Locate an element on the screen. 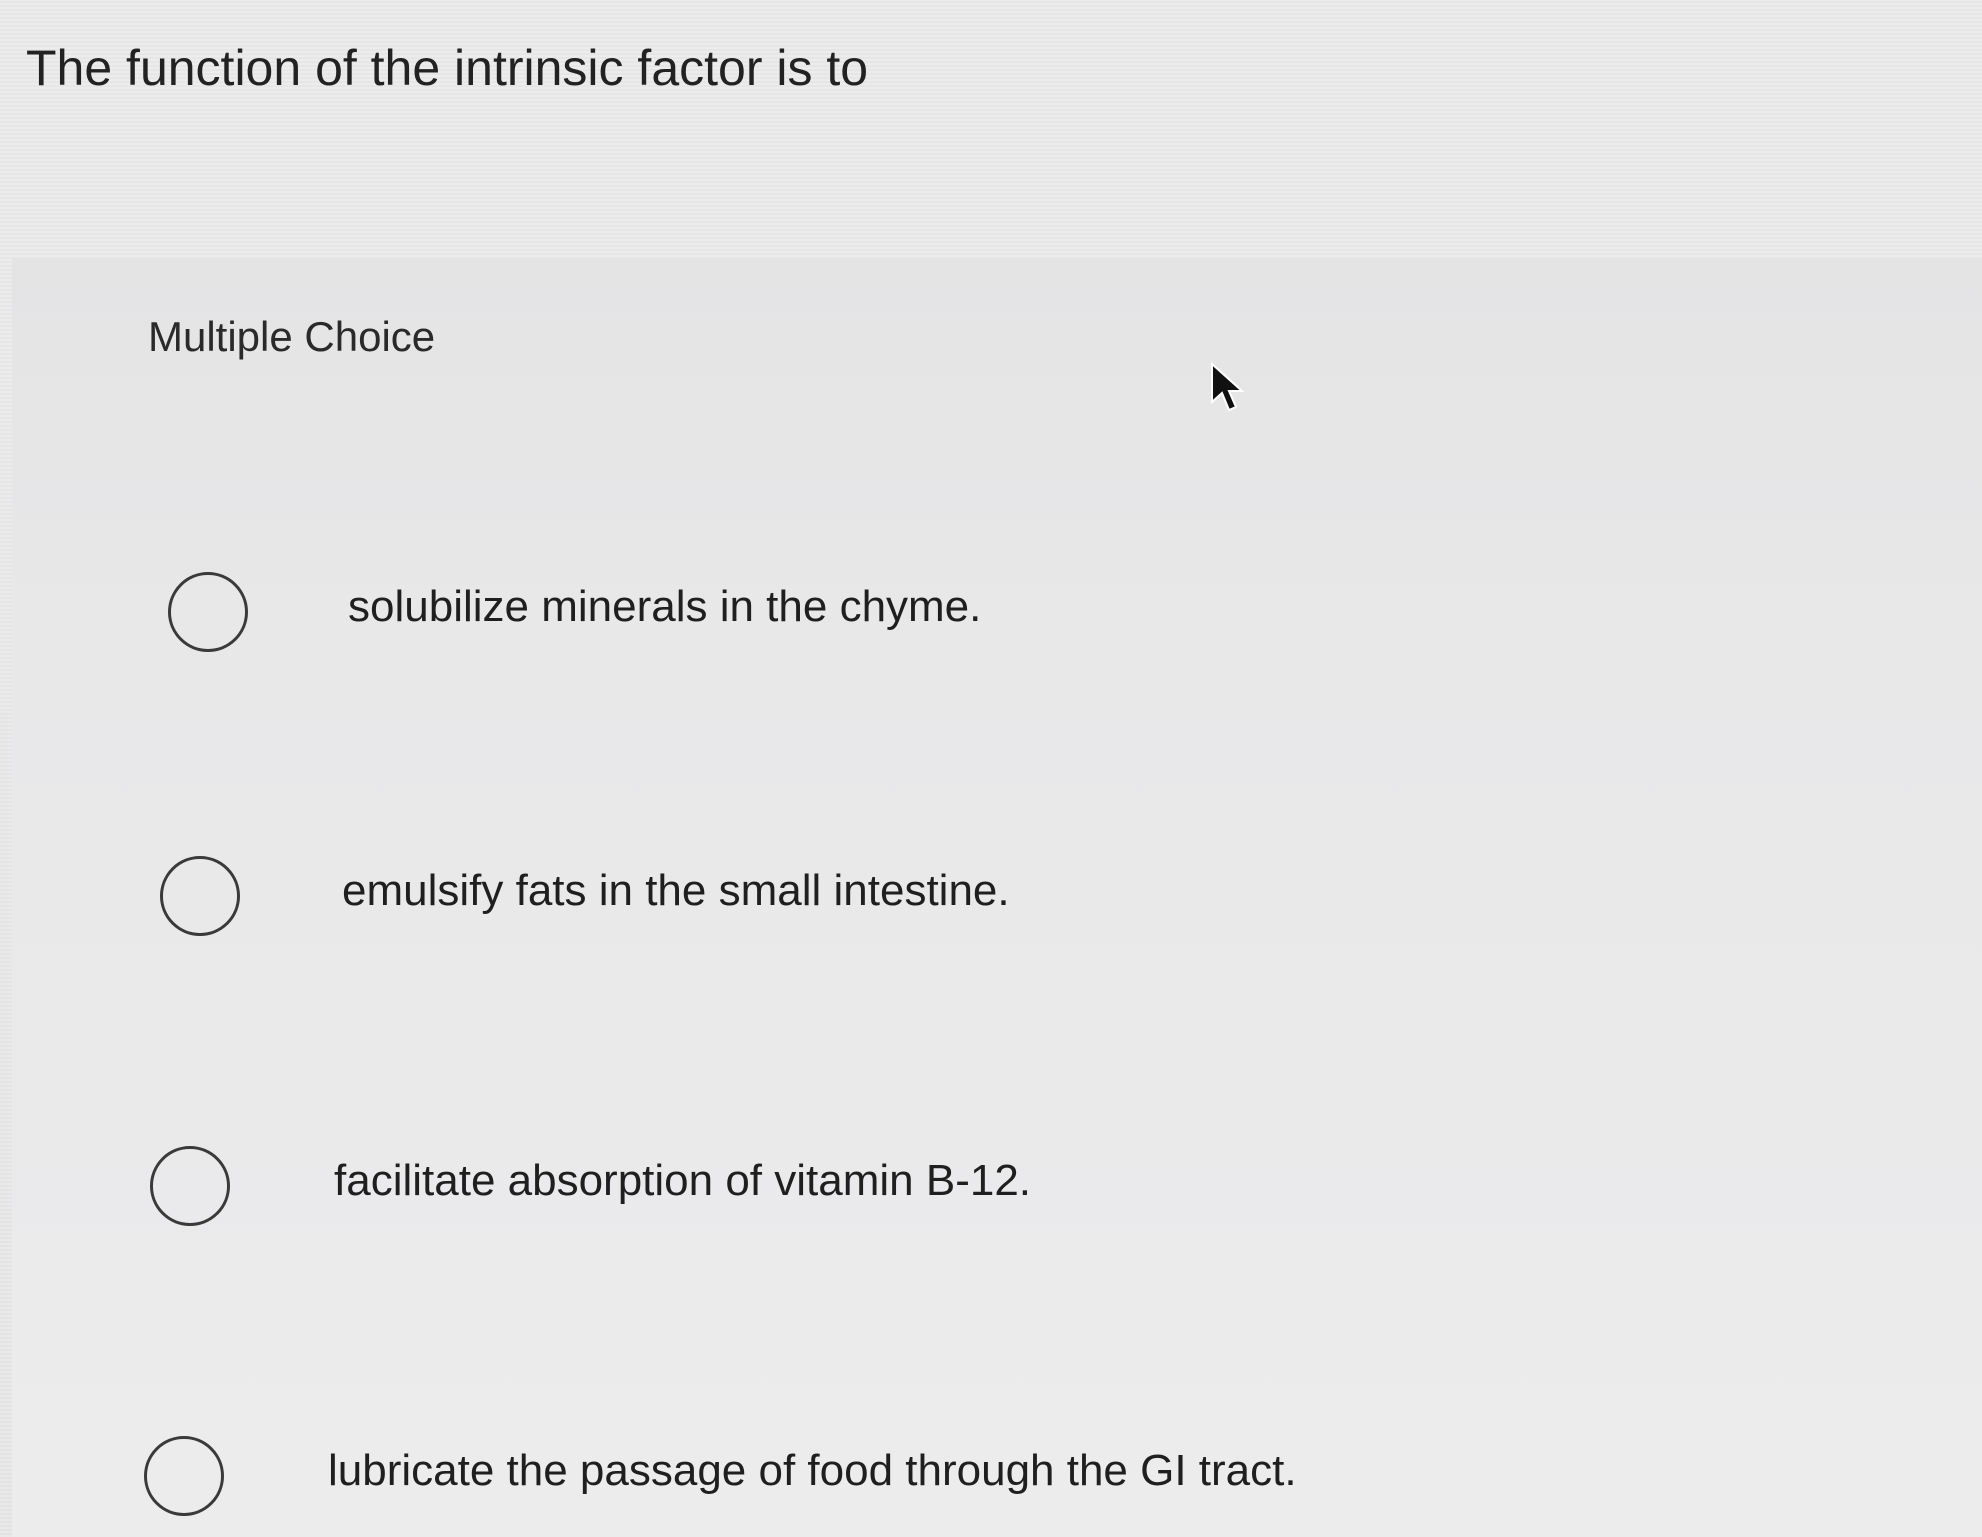  option-1-text: solubilize minerals in the chyme. is located at coordinates (665, 606).